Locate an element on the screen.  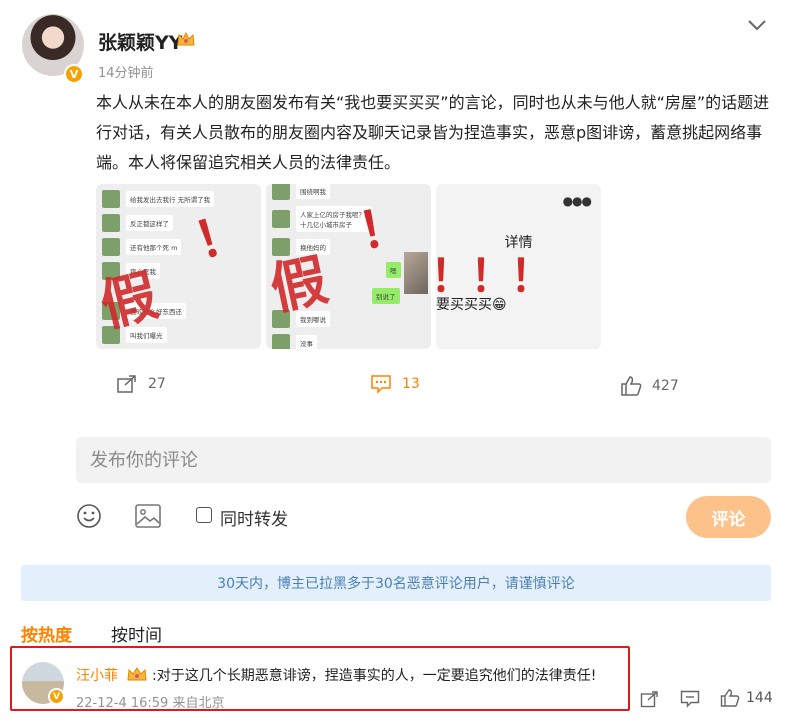
notice-banner: 30天内，博主已拉黑多于30名恶意评论用户，请谨慎评论 is located at coordinates (396, 583).